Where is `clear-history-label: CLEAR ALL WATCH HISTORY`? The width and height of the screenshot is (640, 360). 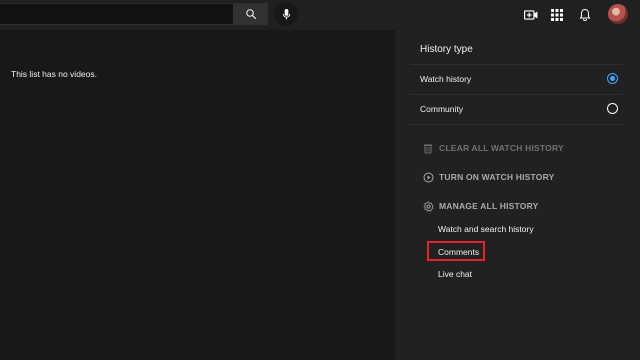 clear-history-label: CLEAR ALL WATCH HISTORY is located at coordinates (501, 148).